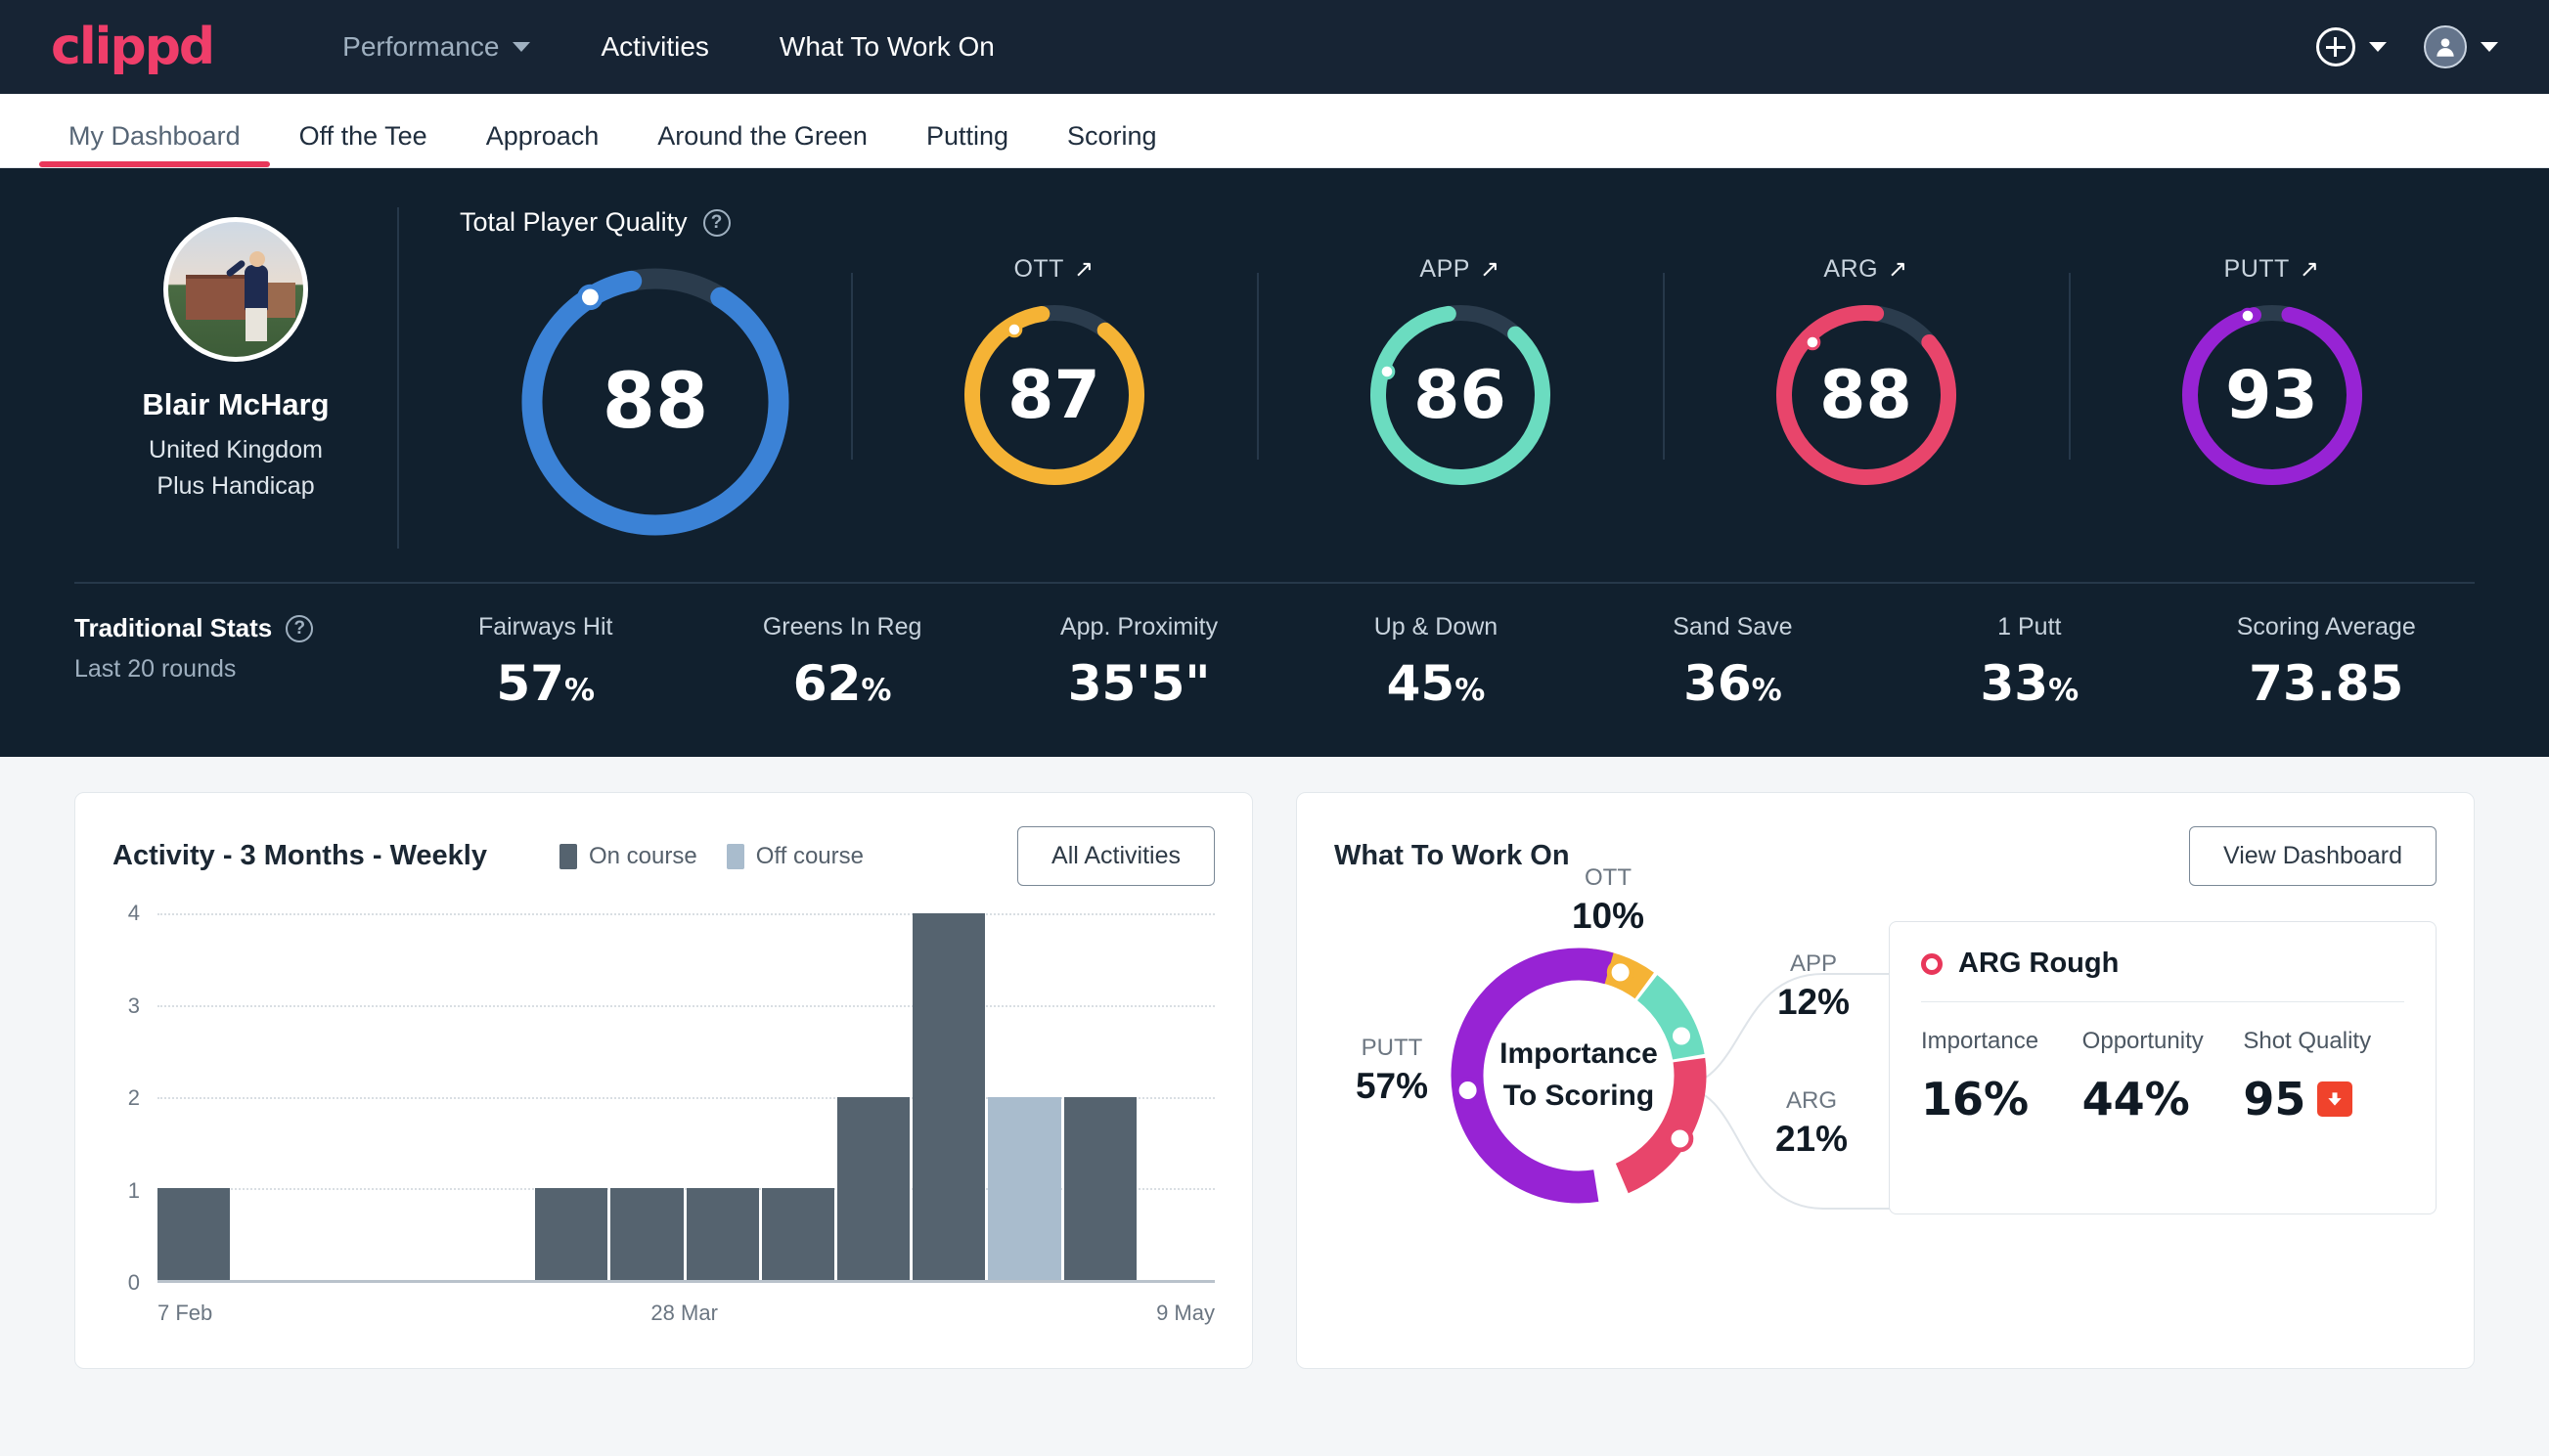  I want to click on nav-item-performance: Performance, so click(436, 47).